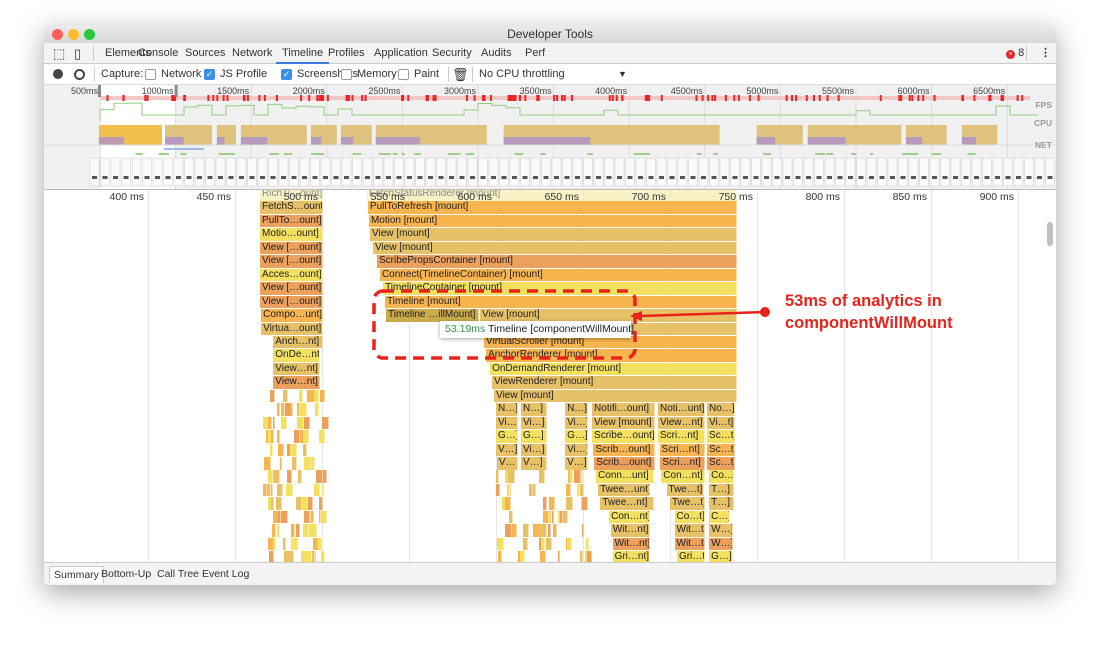 The height and width of the screenshot is (648, 1100). What do you see at coordinates (702, 314) in the screenshot?
I see `annotation-arrow` at bounding box center [702, 314].